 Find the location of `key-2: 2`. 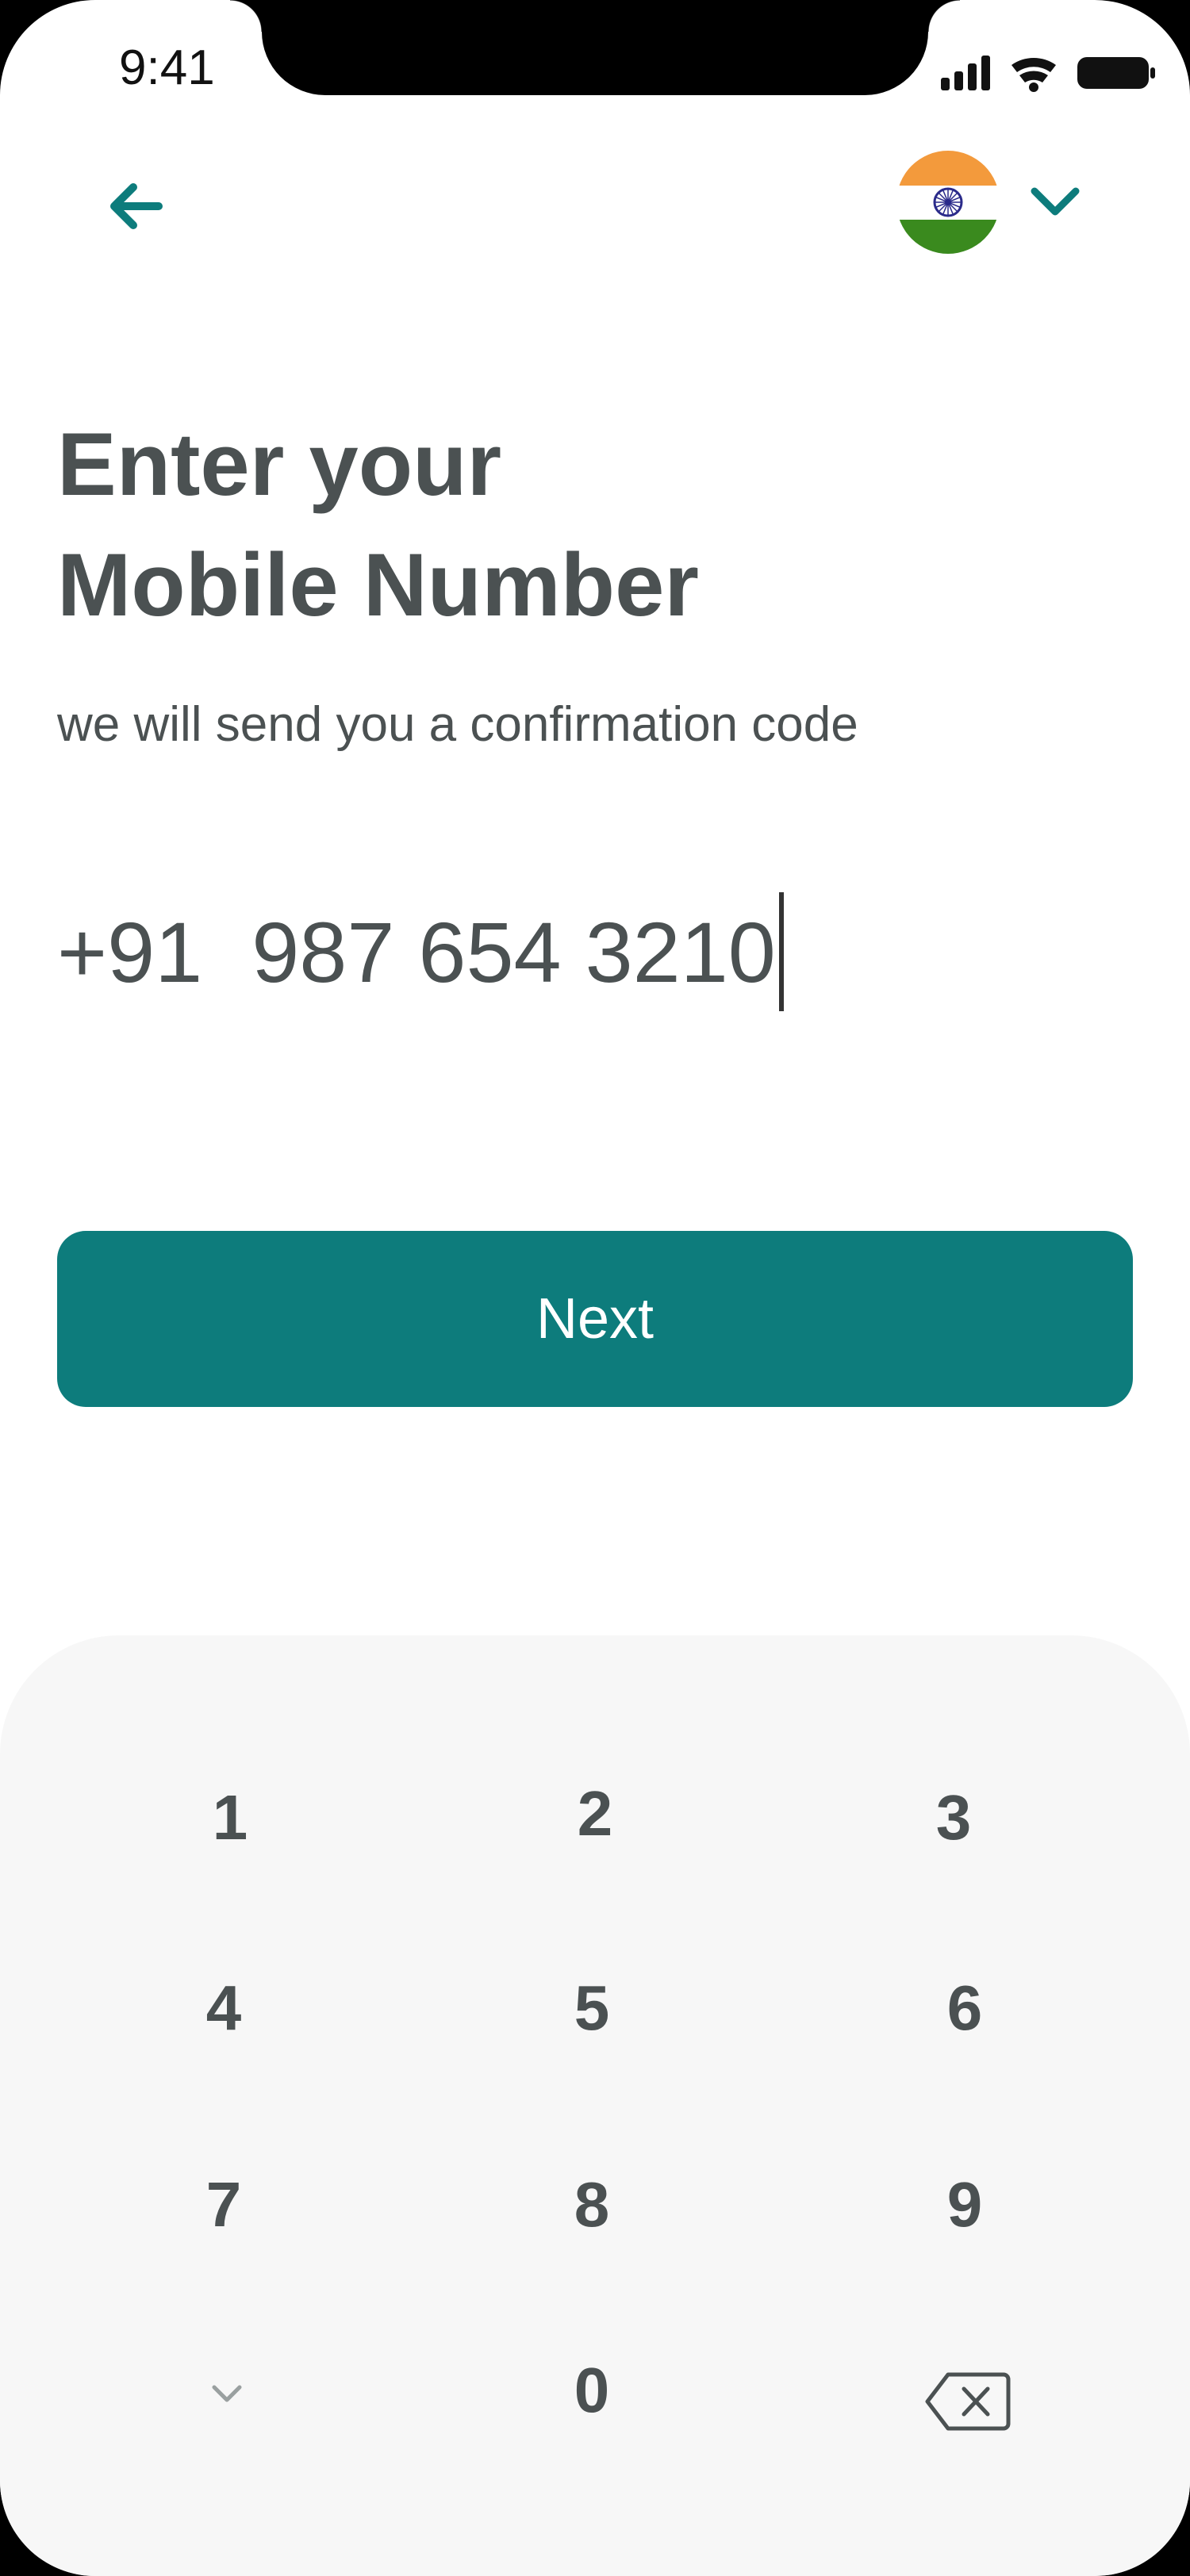

key-2: 2 is located at coordinates (595, 1813).